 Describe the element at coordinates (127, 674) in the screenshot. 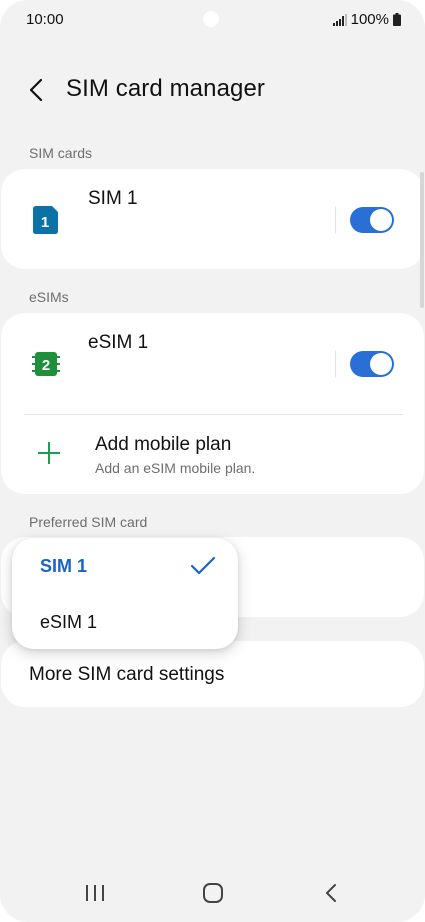

I see `more-sim-settings-label: More SIM card settings` at that location.